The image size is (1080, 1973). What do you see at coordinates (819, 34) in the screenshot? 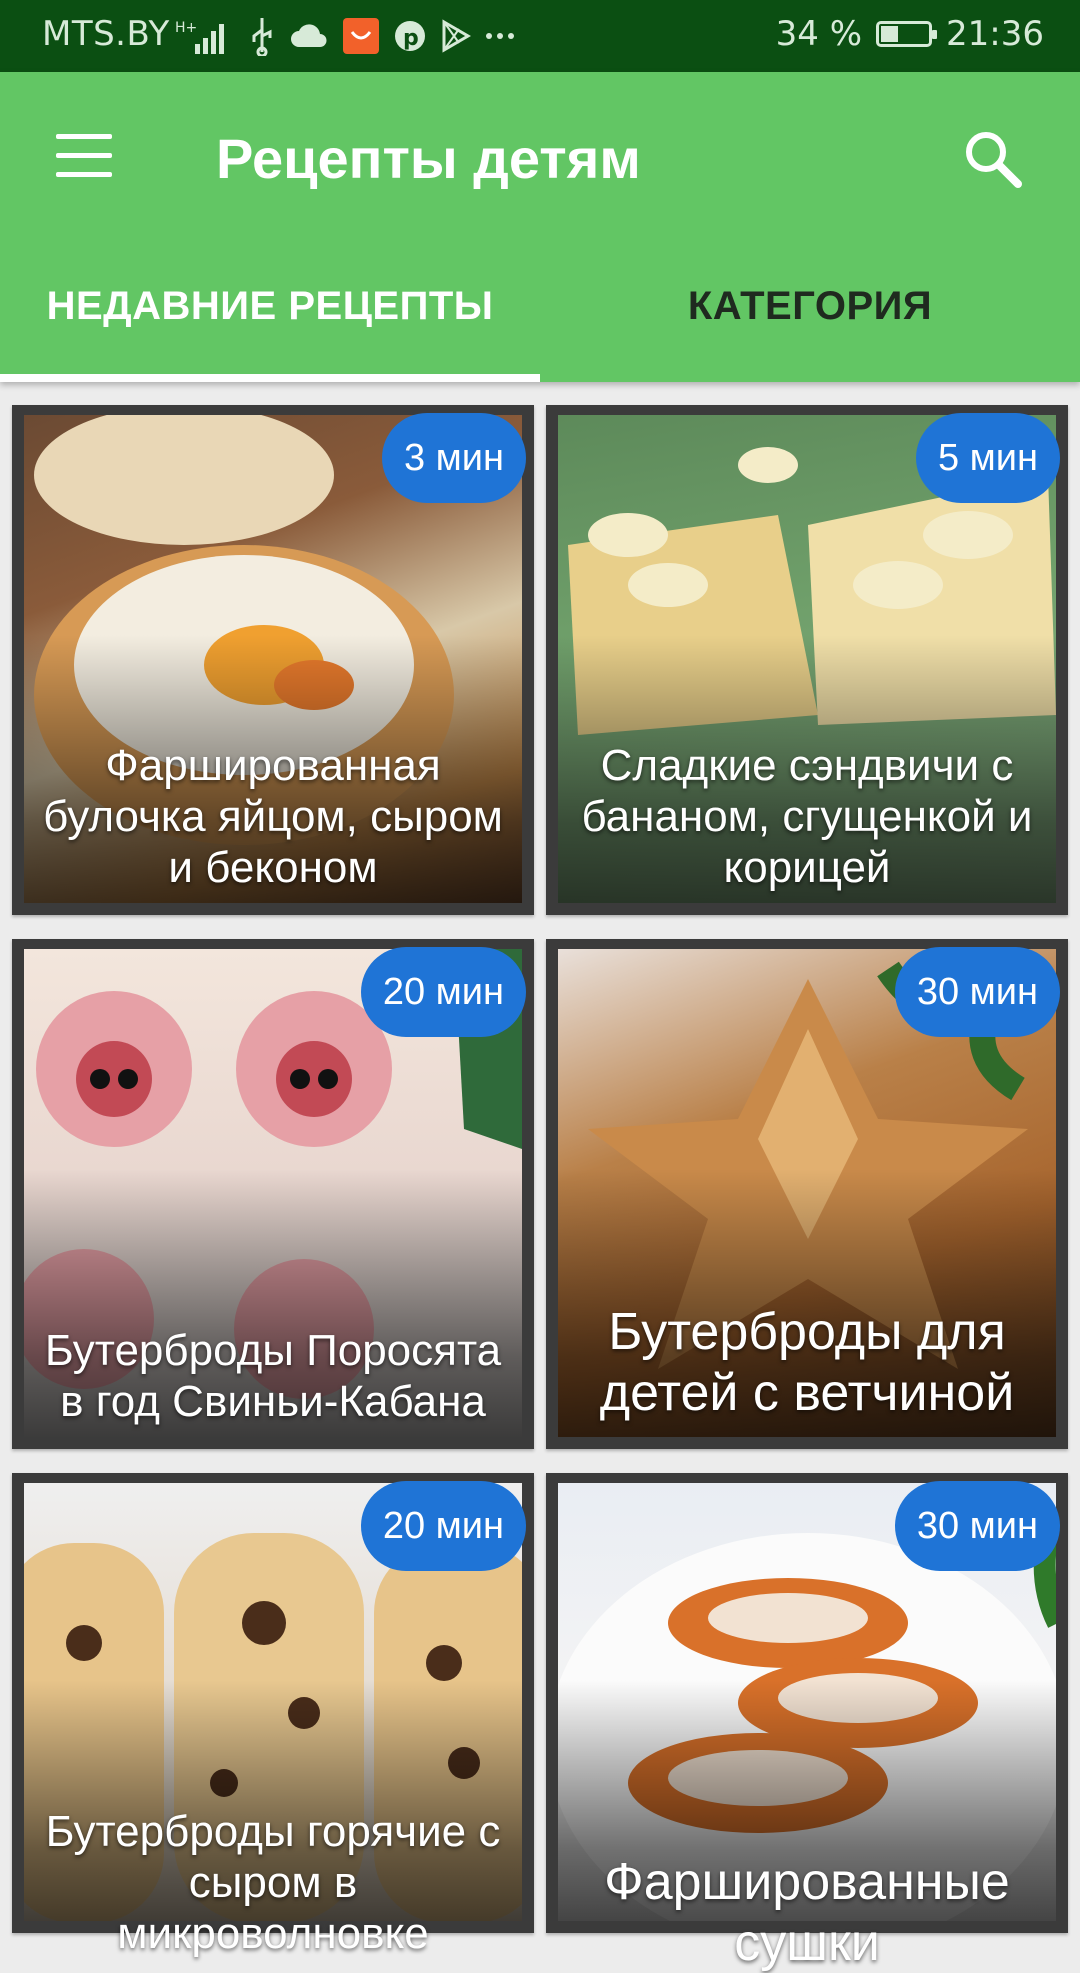
I see `battery-percent: 34 %` at bounding box center [819, 34].